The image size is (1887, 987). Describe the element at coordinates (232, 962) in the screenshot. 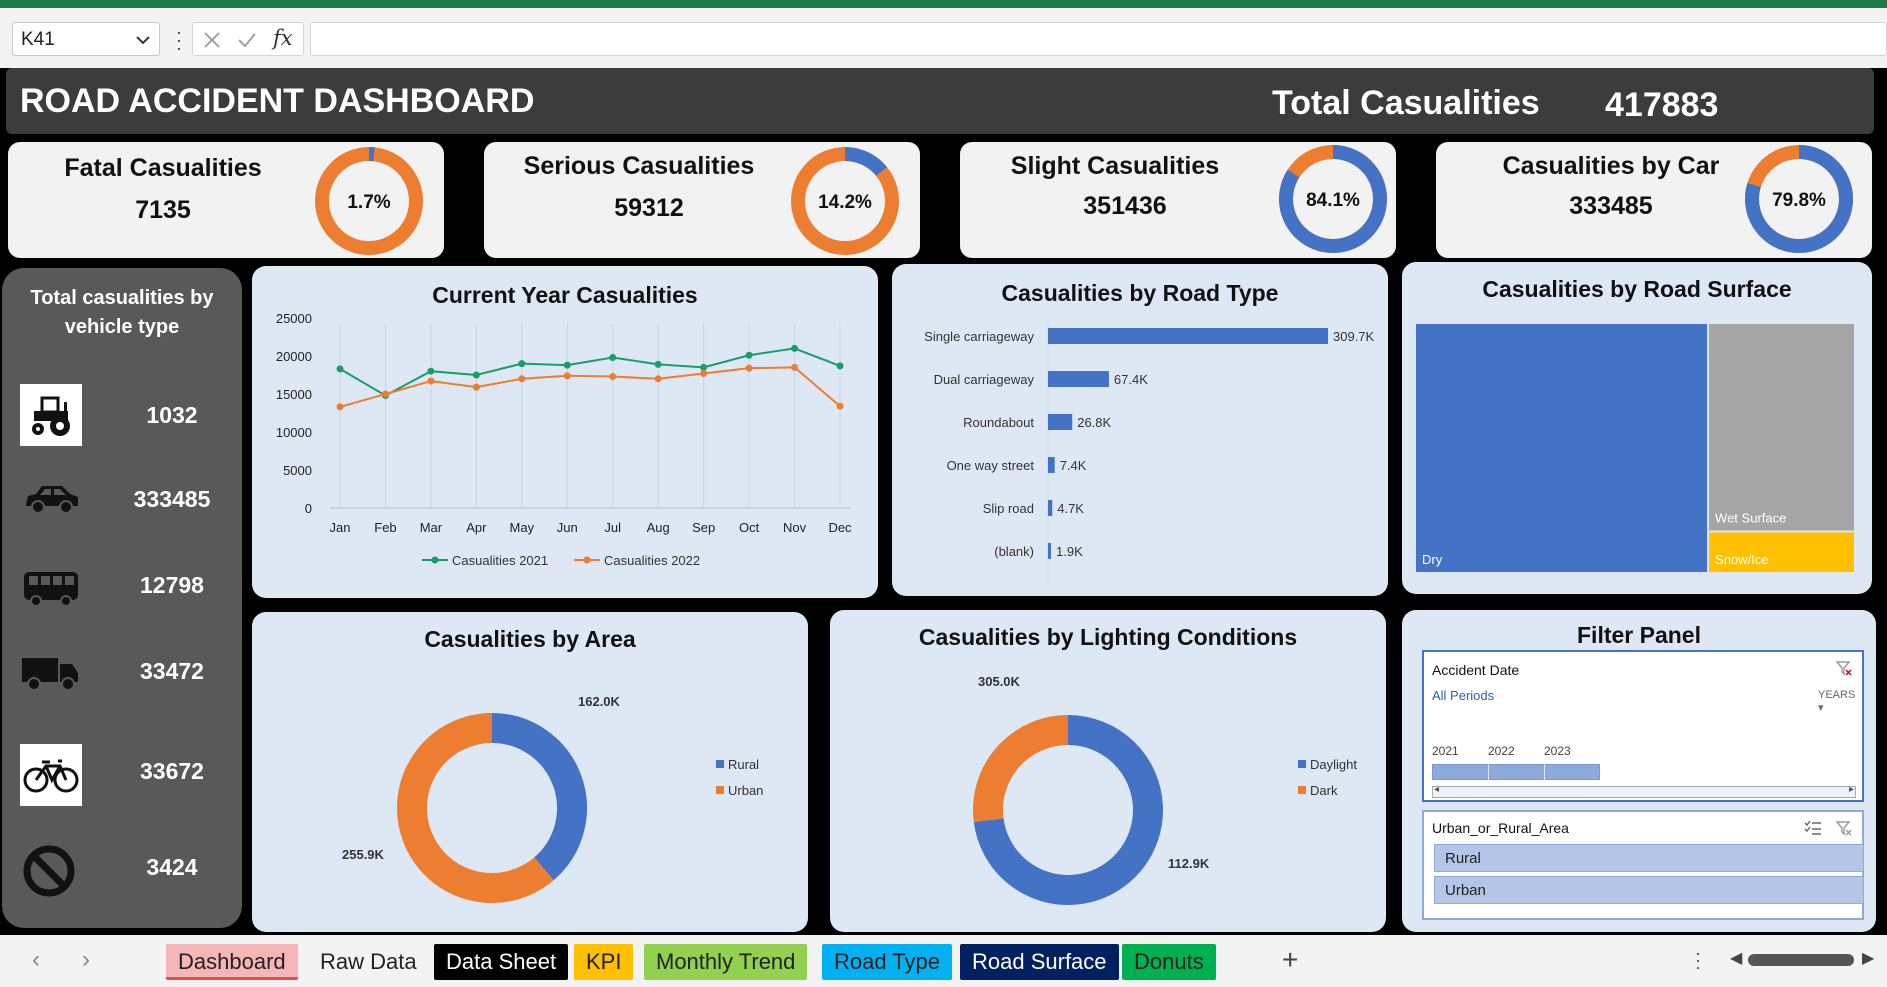

I see `tab-dashboard: Dashboard` at that location.